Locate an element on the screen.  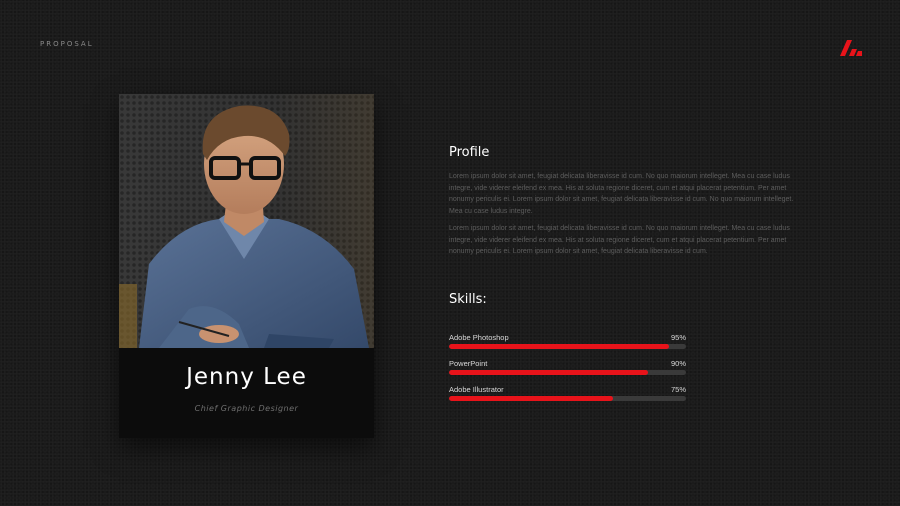
skills-heading: Skills: is located at coordinates (468, 299).